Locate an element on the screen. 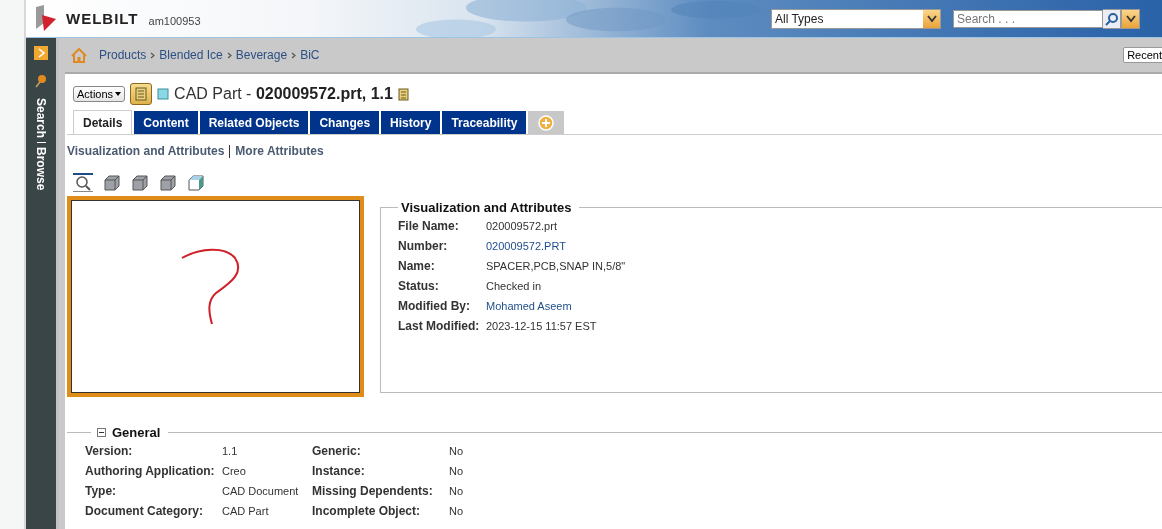 This screenshot has width=1162, height=529. field-label: Authoring Application: is located at coordinates (150, 471).